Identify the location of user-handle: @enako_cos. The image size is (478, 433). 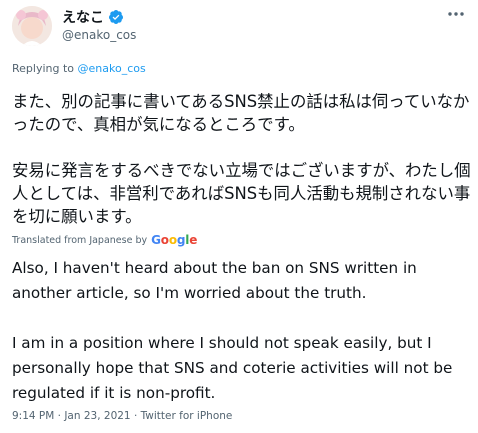
(99, 35).